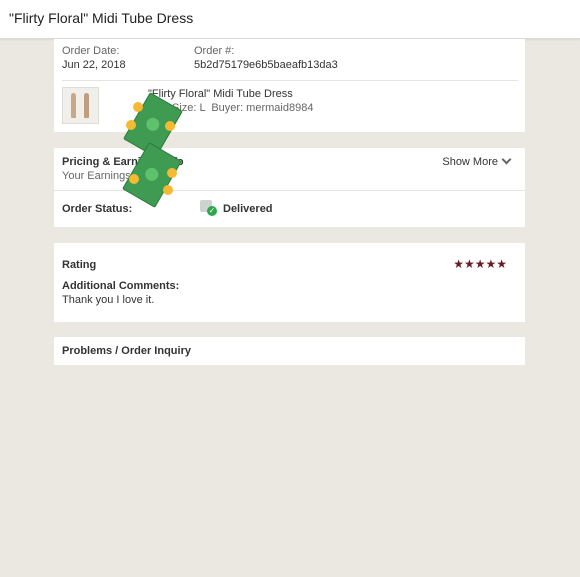 The image size is (580, 577). Describe the element at coordinates (97, 209) in the screenshot. I see `order-status-label: Order Status:` at that location.